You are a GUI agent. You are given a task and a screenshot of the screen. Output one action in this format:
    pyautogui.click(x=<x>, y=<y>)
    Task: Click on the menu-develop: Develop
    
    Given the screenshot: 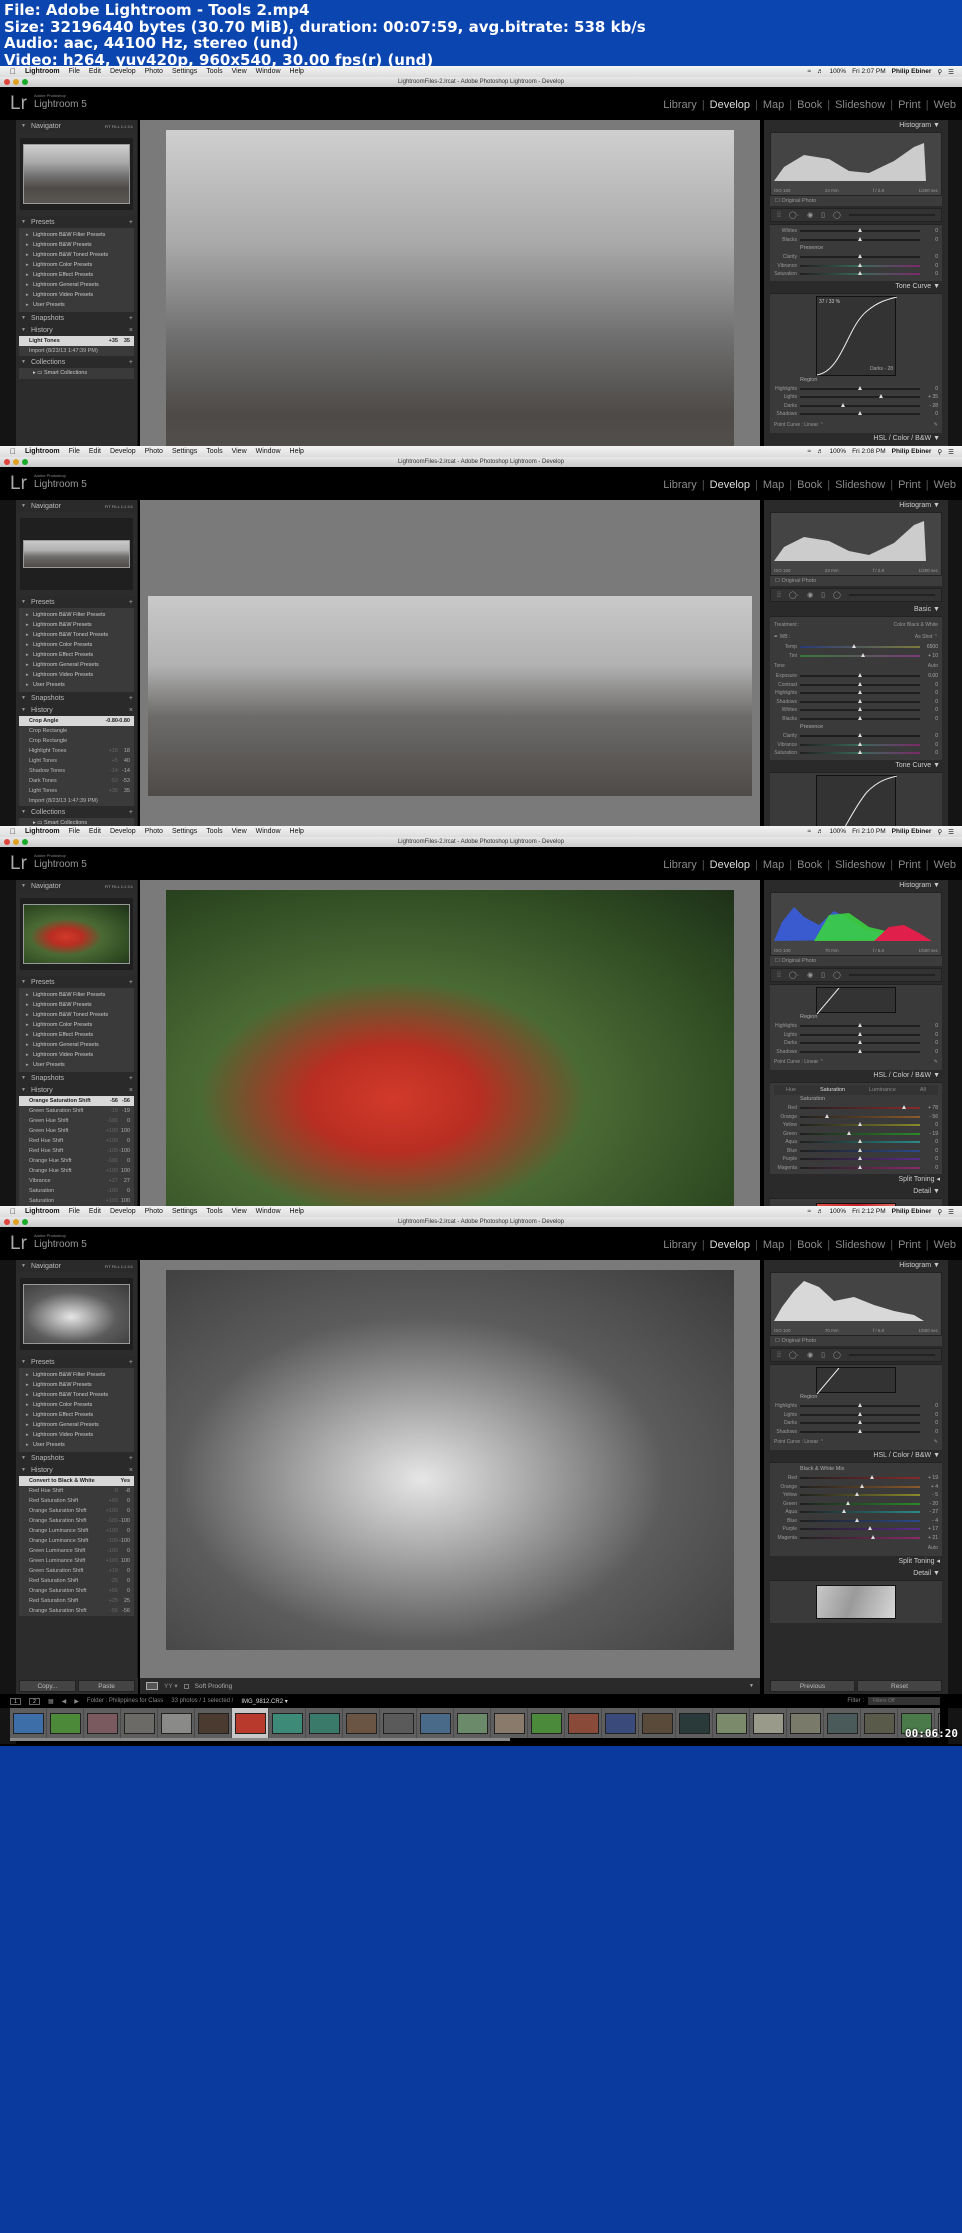 What is the action you would take?
    pyautogui.click(x=123, y=831)
    